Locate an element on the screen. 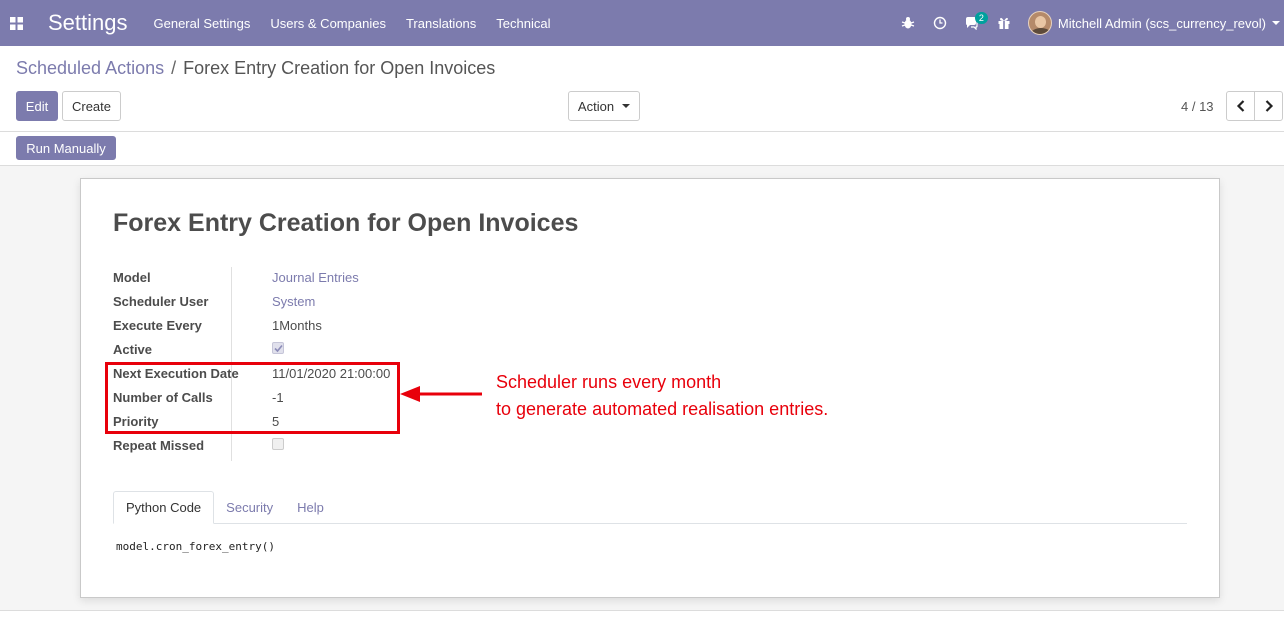 This screenshot has height=620, width=1284. chevron-right-icon is located at coordinates (1269, 106).